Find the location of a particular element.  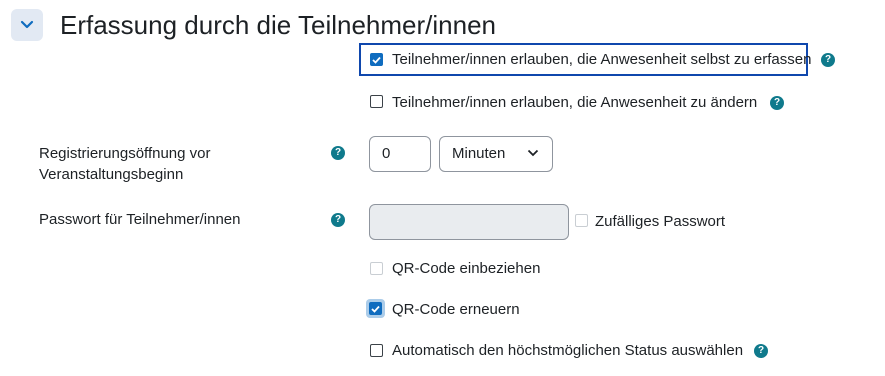

password-label: Passwort für Teilnehmer/innen is located at coordinates (140, 219).